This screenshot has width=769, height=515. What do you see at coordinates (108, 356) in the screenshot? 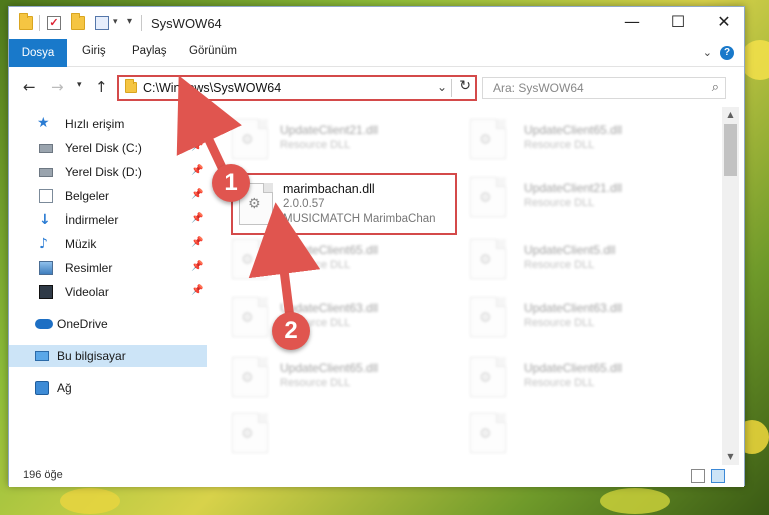
I see `sidebar-item-this-pc: Bu bilgisayar` at bounding box center [108, 356].